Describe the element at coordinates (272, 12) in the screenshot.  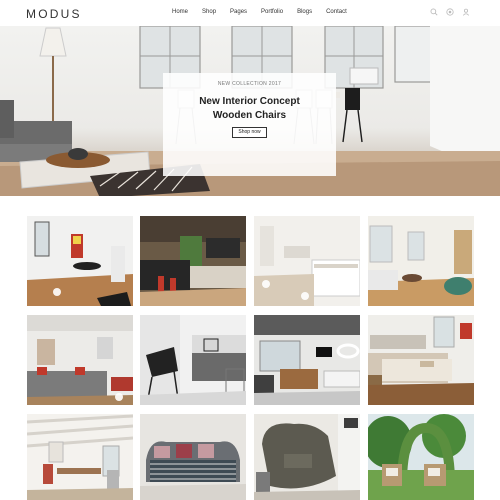
I see `nav-portfolio: Portfolio` at that location.